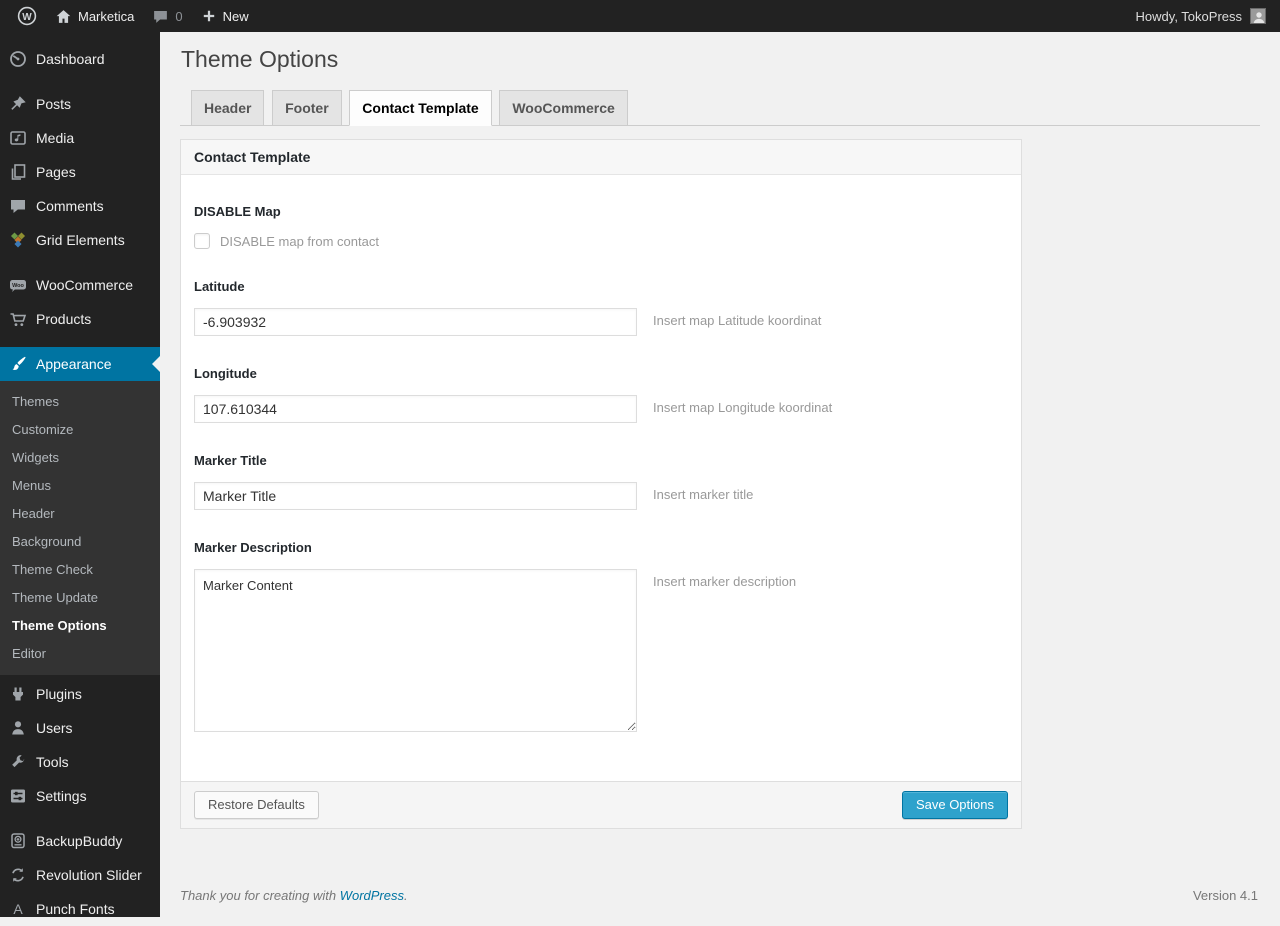 This screenshot has height=926, width=1280. What do you see at coordinates (601, 481) in the screenshot?
I see `marker-title-field: Marker Title Insert marker title` at bounding box center [601, 481].